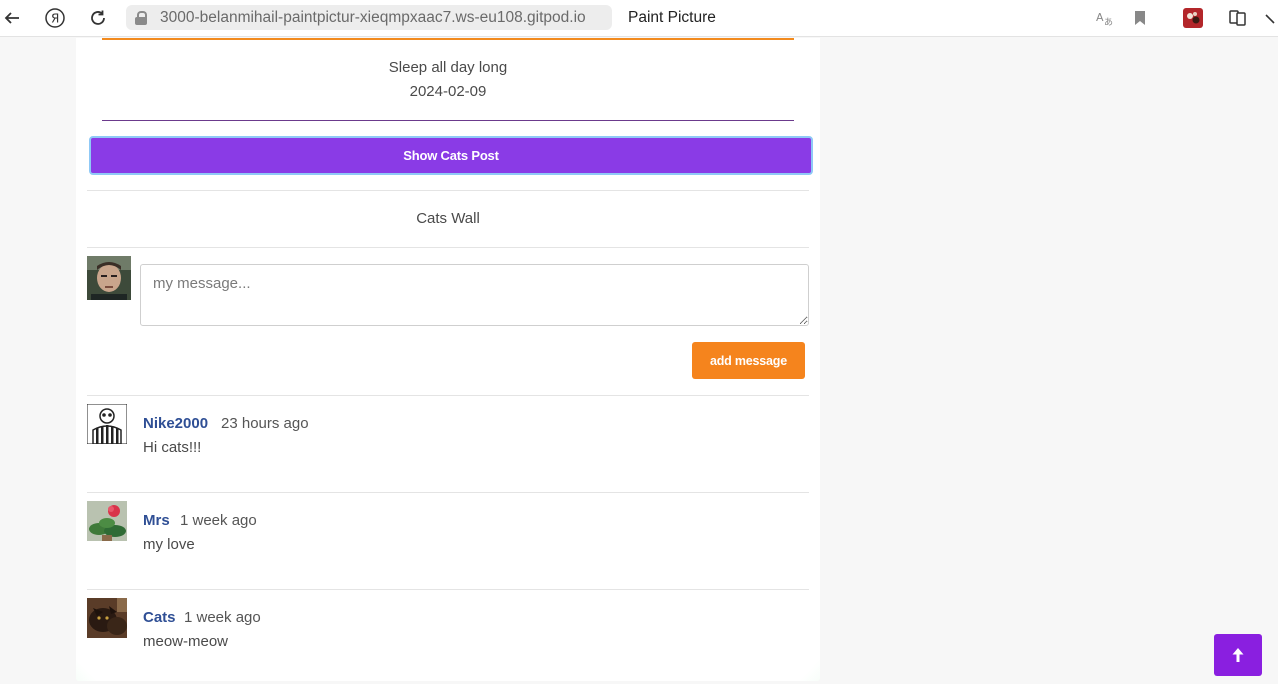  Describe the element at coordinates (1140, 18) in the screenshot. I see `bookmark-icon` at that location.